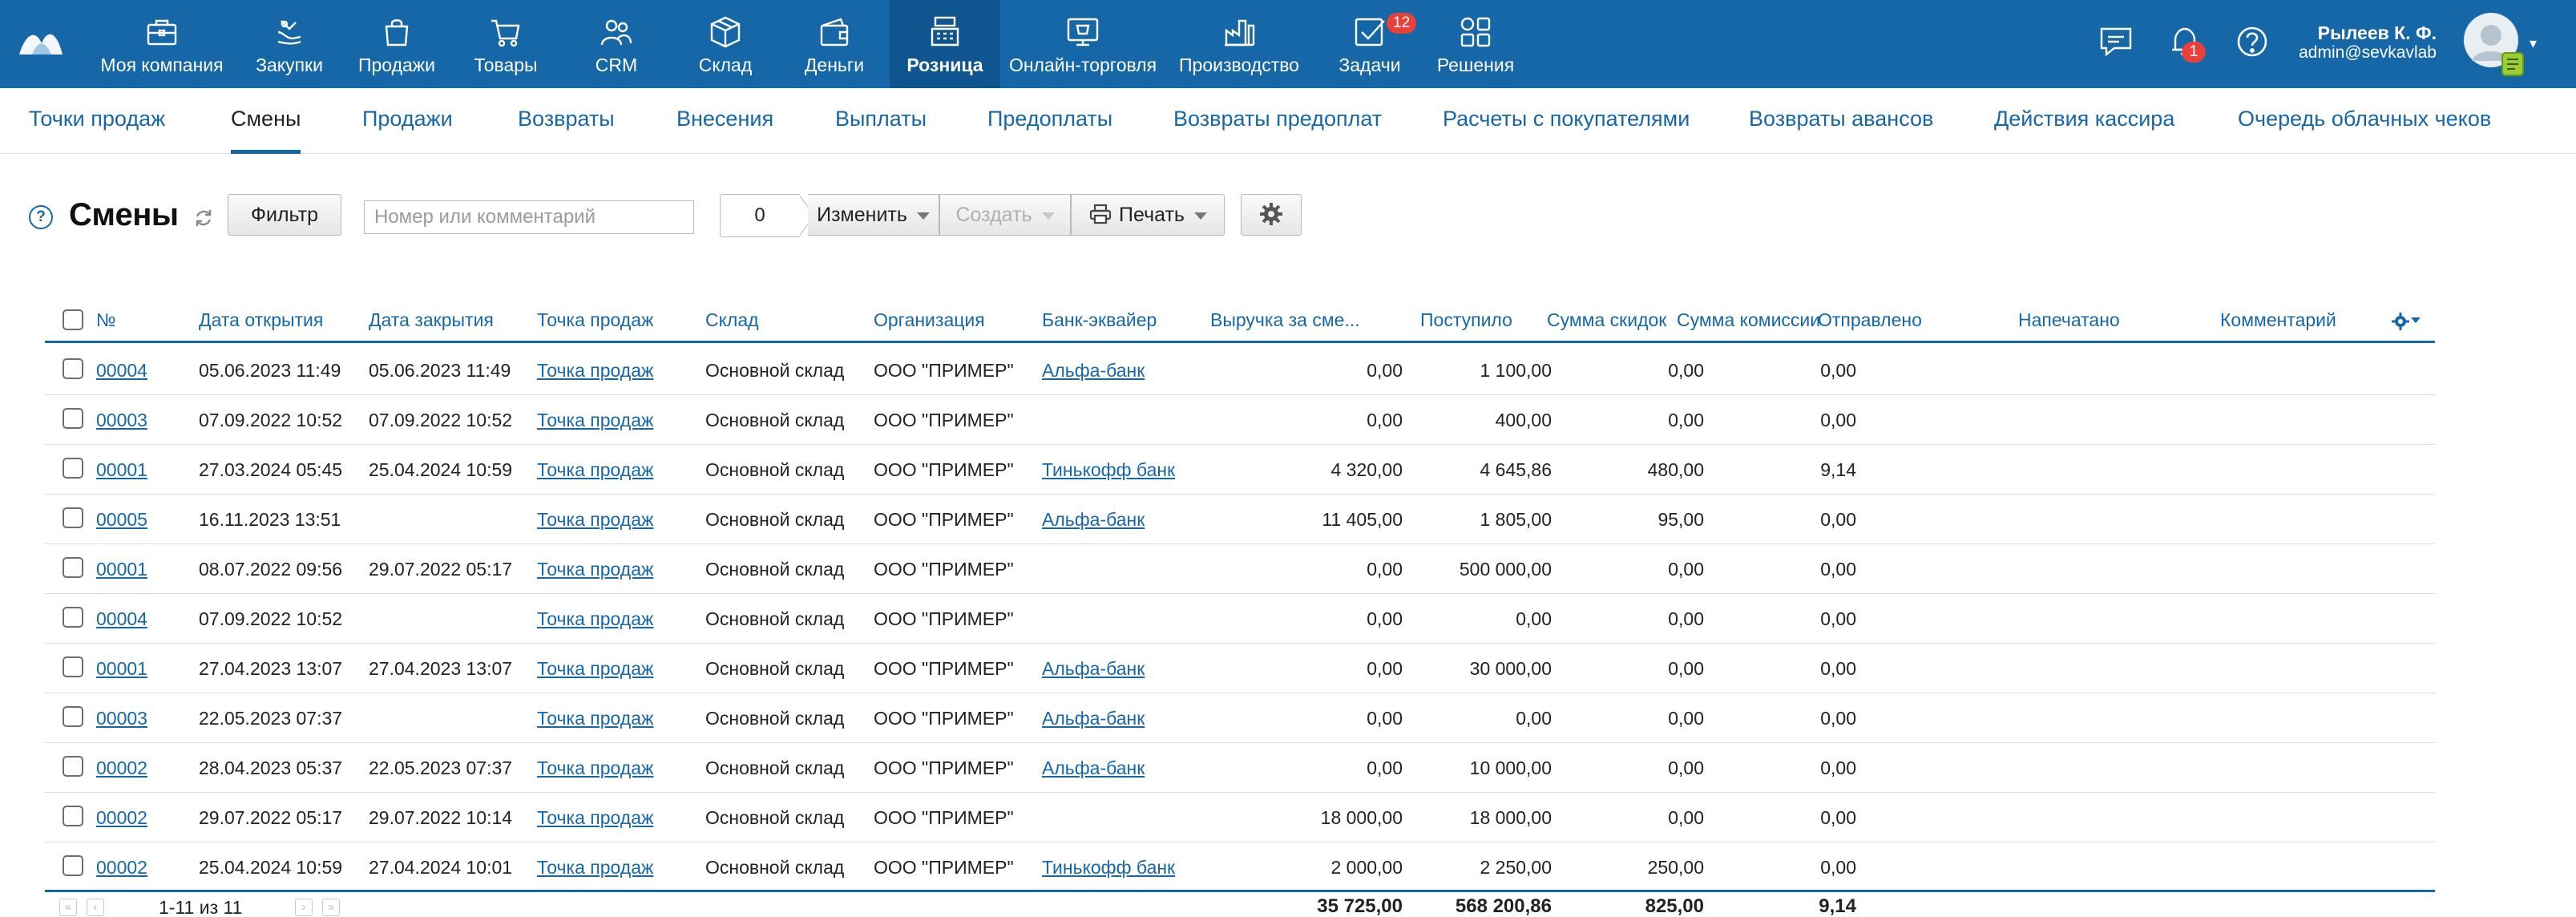 The height and width of the screenshot is (917, 2576). What do you see at coordinates (2278, 319) in the screenshot?
I see `col-comment: Комментарий` at bounding box center [2278, 319].